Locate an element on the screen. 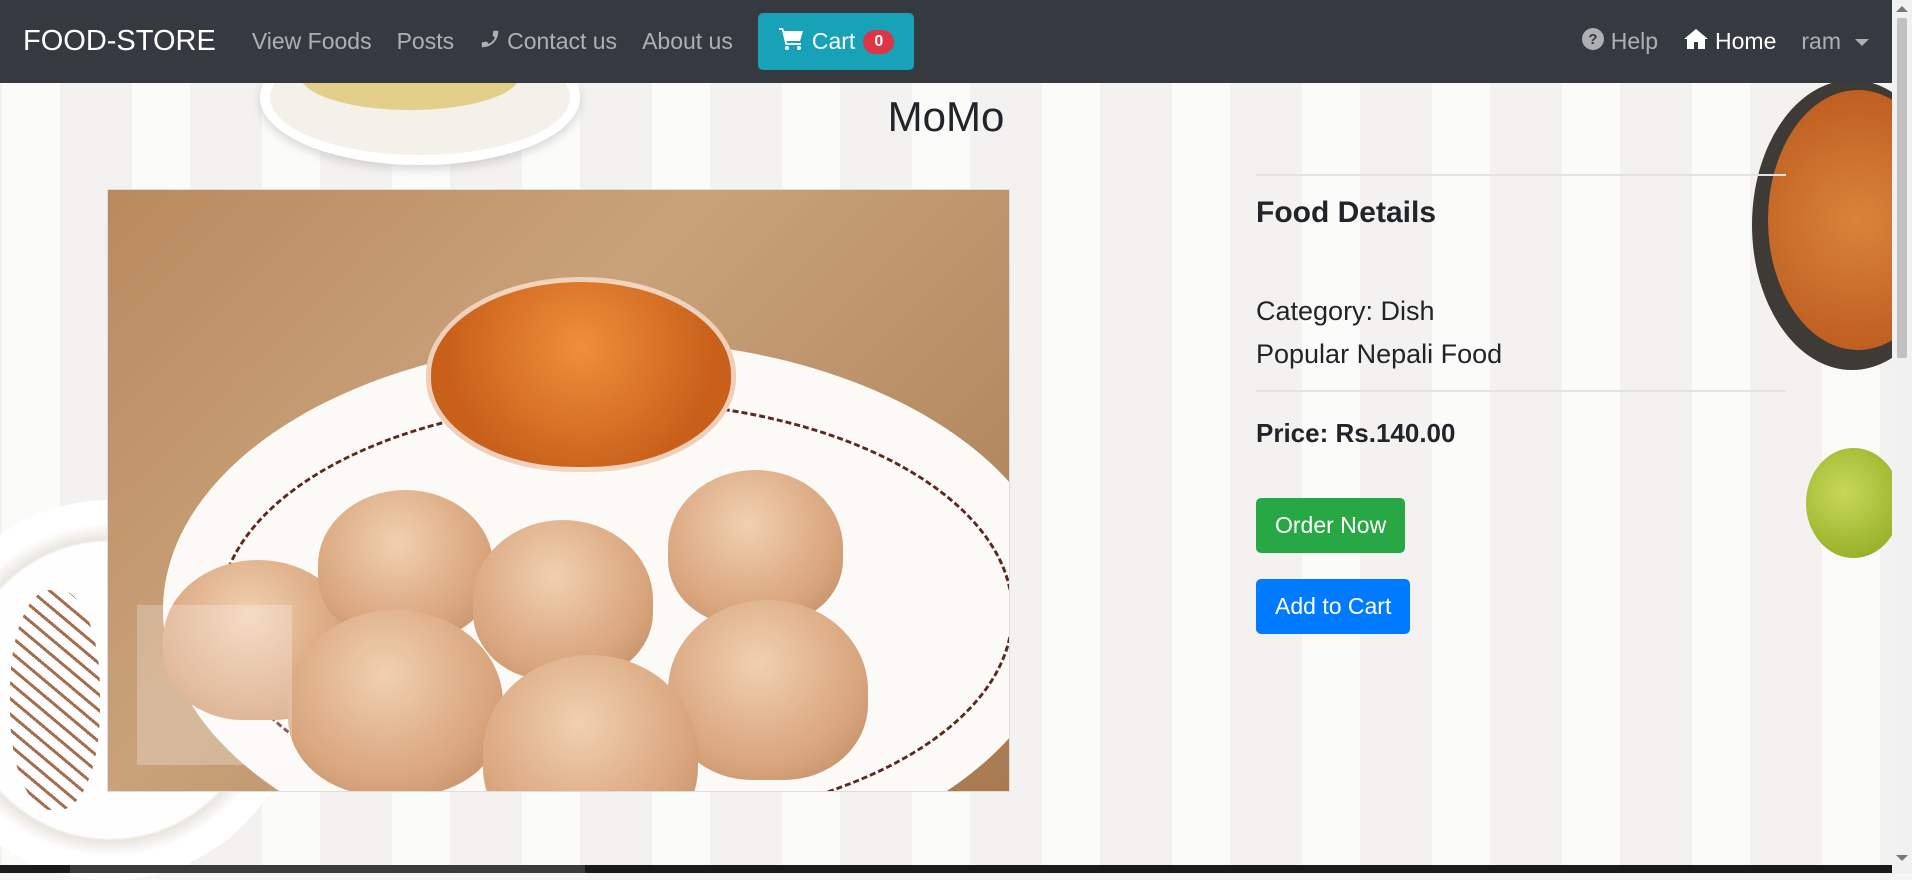  scroll-down-arrow-icon is located at coordinates (1902, 858).